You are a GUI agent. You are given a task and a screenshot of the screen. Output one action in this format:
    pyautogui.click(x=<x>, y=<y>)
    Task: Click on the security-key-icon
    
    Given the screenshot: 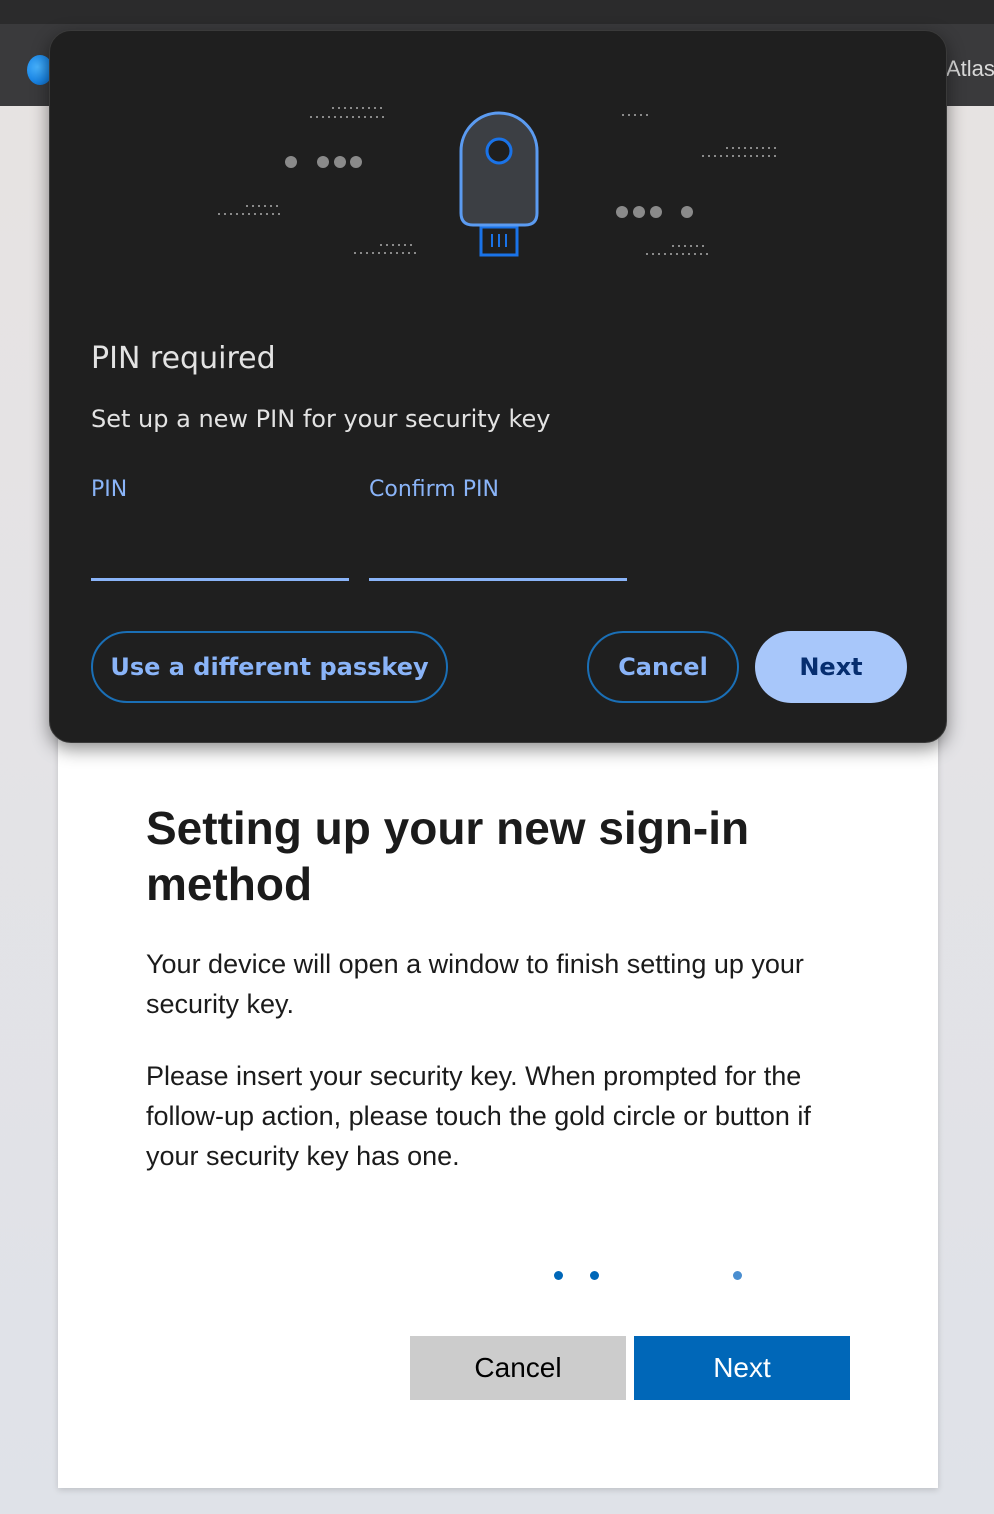 What is the action you would take?
    pyautogui.click(x=499, y=184)
    